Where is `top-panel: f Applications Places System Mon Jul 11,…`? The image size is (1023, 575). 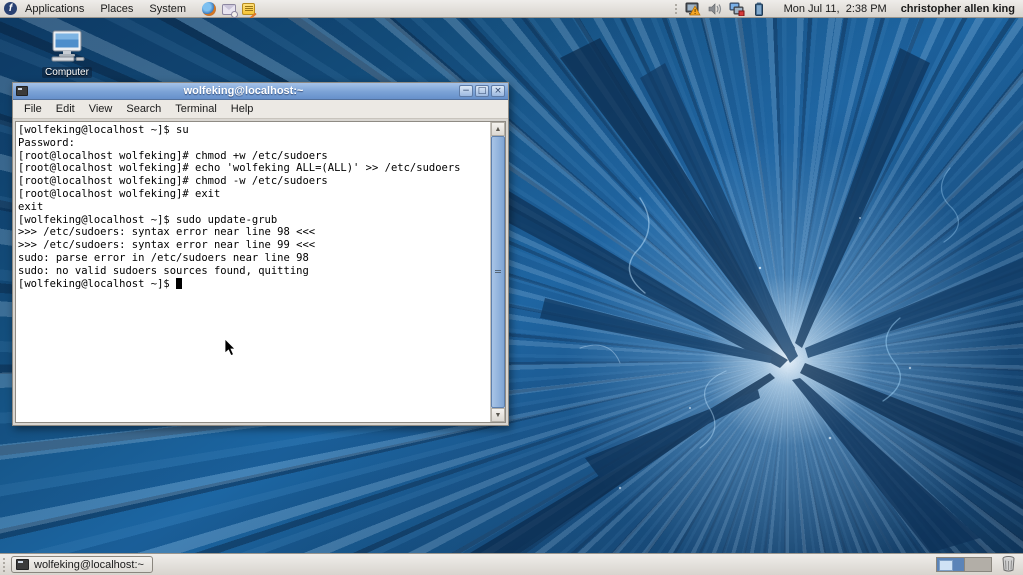 top-panel: f Applications Places System Mon Jul 11,… is located at coordinates (511, 9).